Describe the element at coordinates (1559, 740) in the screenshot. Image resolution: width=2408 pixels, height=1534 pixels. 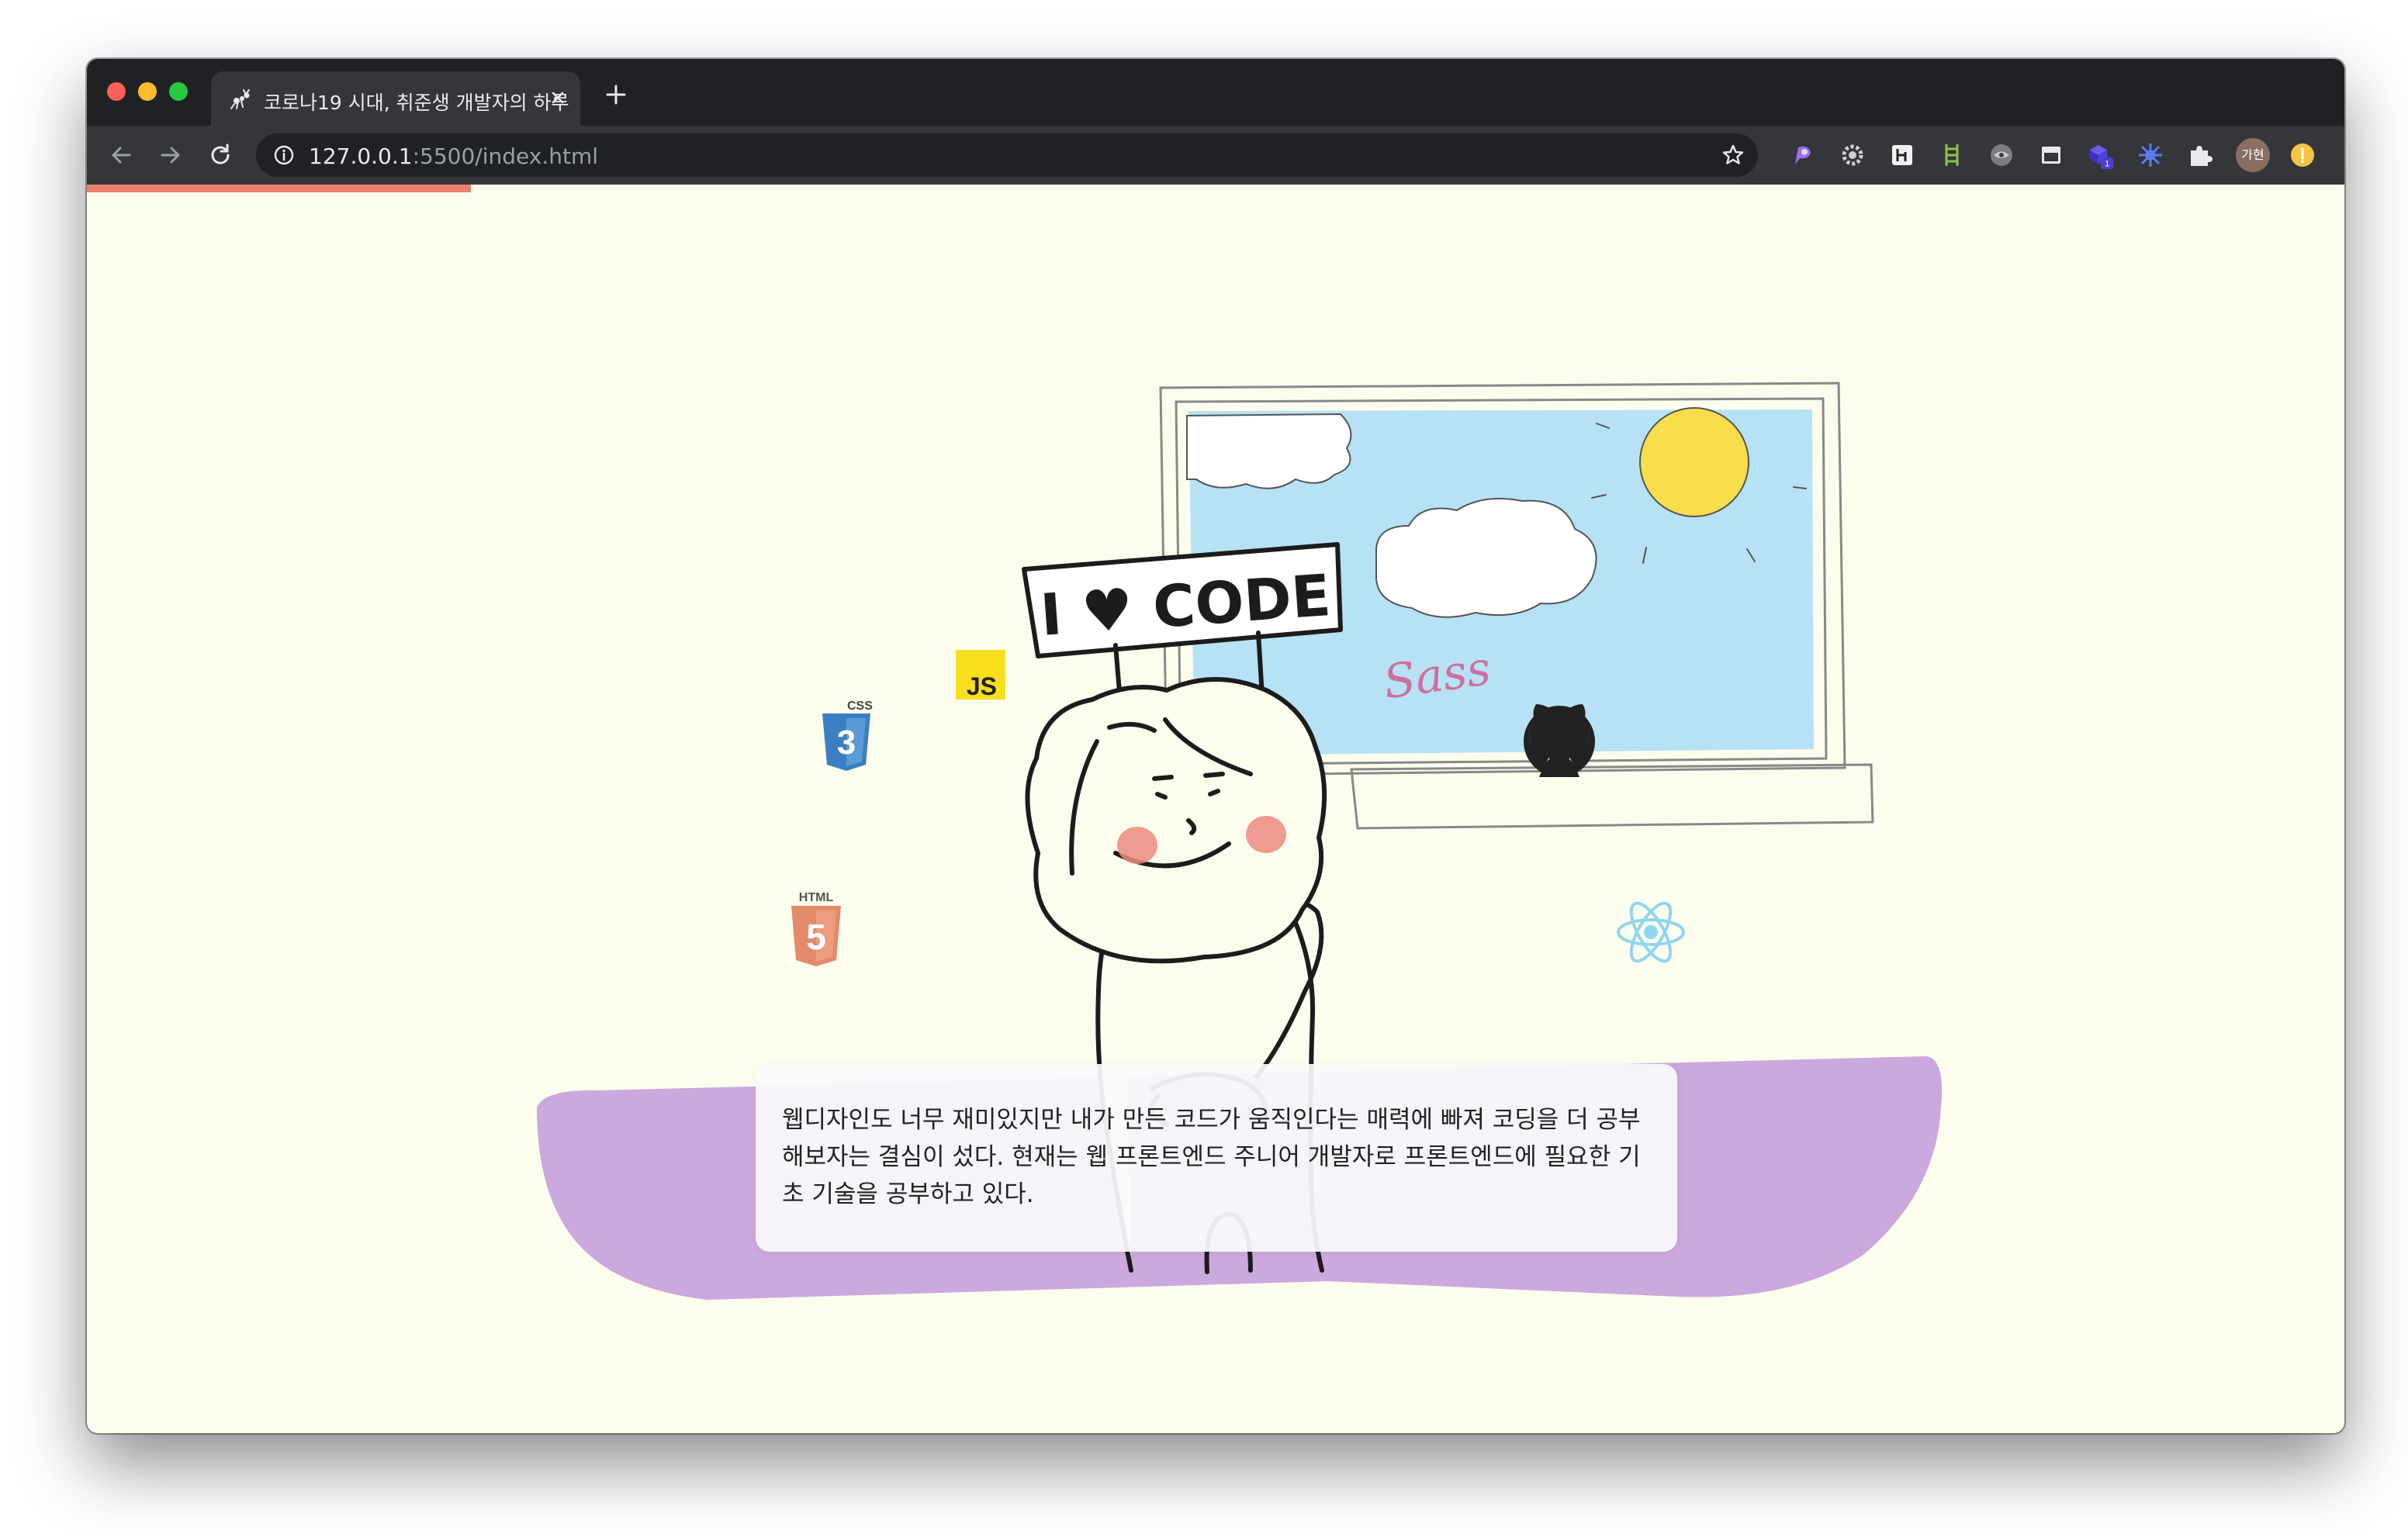
I see `github-logo-icon` at that location.